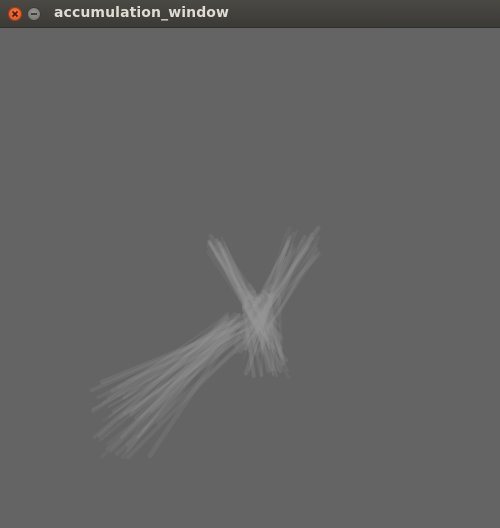 The image size is (500, 528). Describe the element at coordinates (250, 14) in the screenshot. I see `titlebar: accumulation_window` at that location.